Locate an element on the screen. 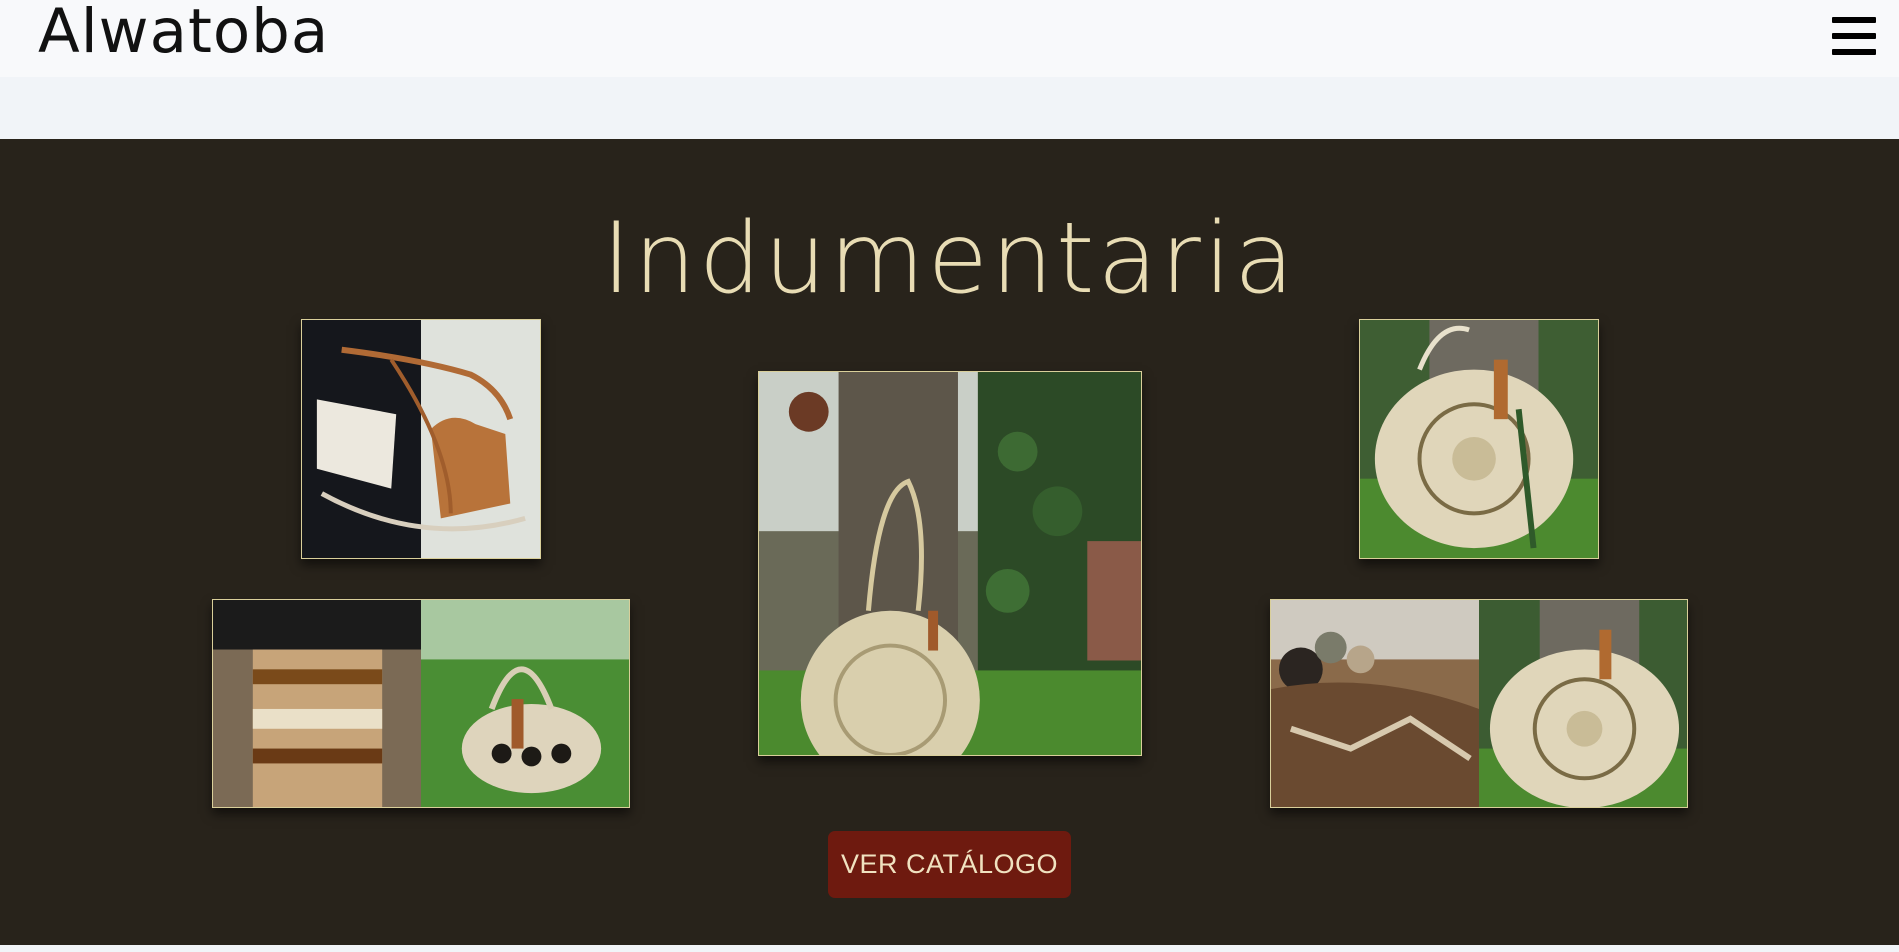 This screenshot has width=1899, height=952. brand-logo: Alwatoba is located at coordinates (183, 34).